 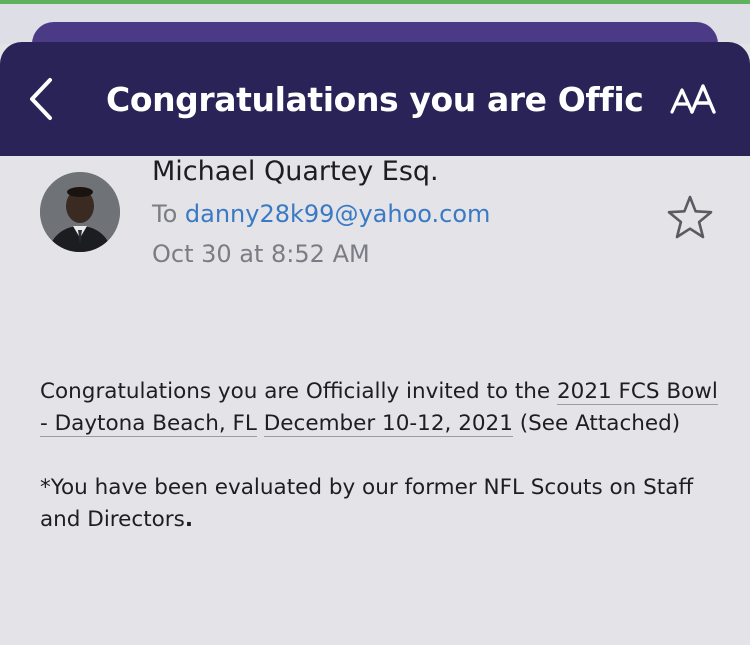 What do you see at coordinates (388, 424) in the screenshot?
I see `event-date-link: December 10-12, 2021` at bounding box center [388, 424].